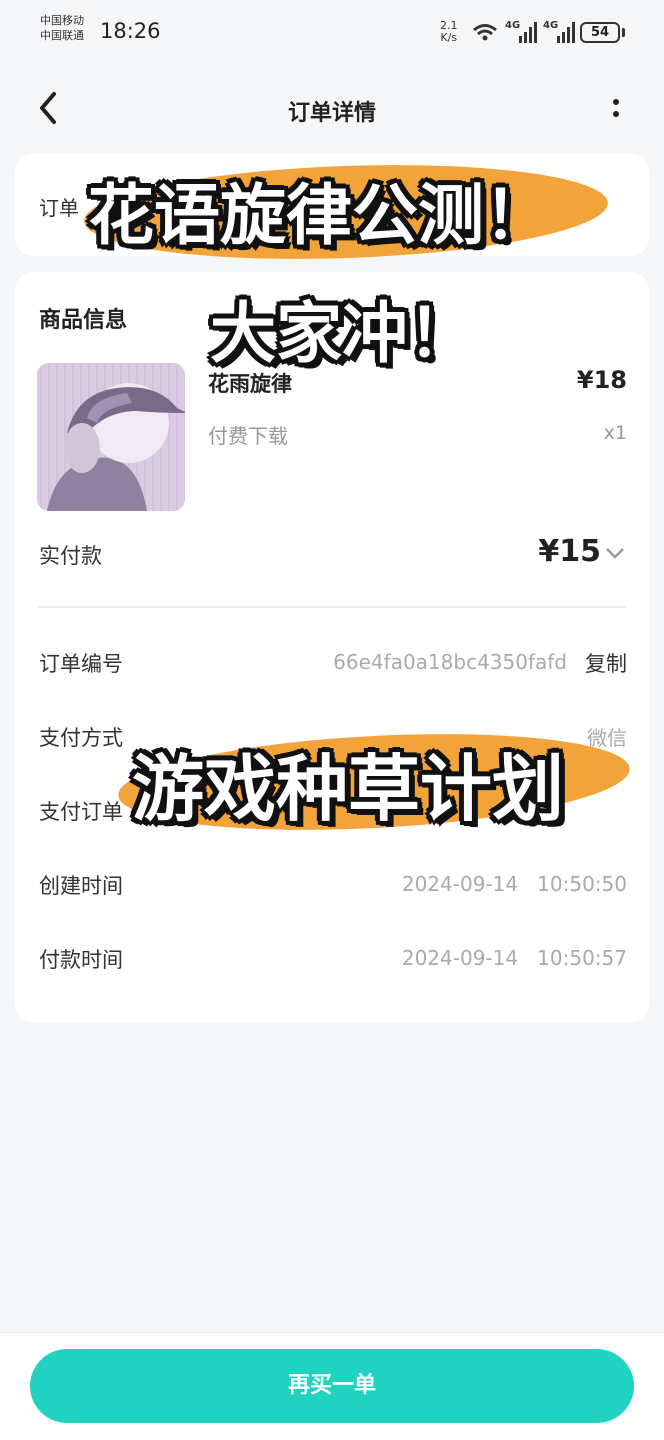 This screenshot has width=664, height=1440. What do you see at coordinates (342, 333) in the screenshot?
I see `overlay-text-line2: 大家冲！` at bounding box center [342, 333].